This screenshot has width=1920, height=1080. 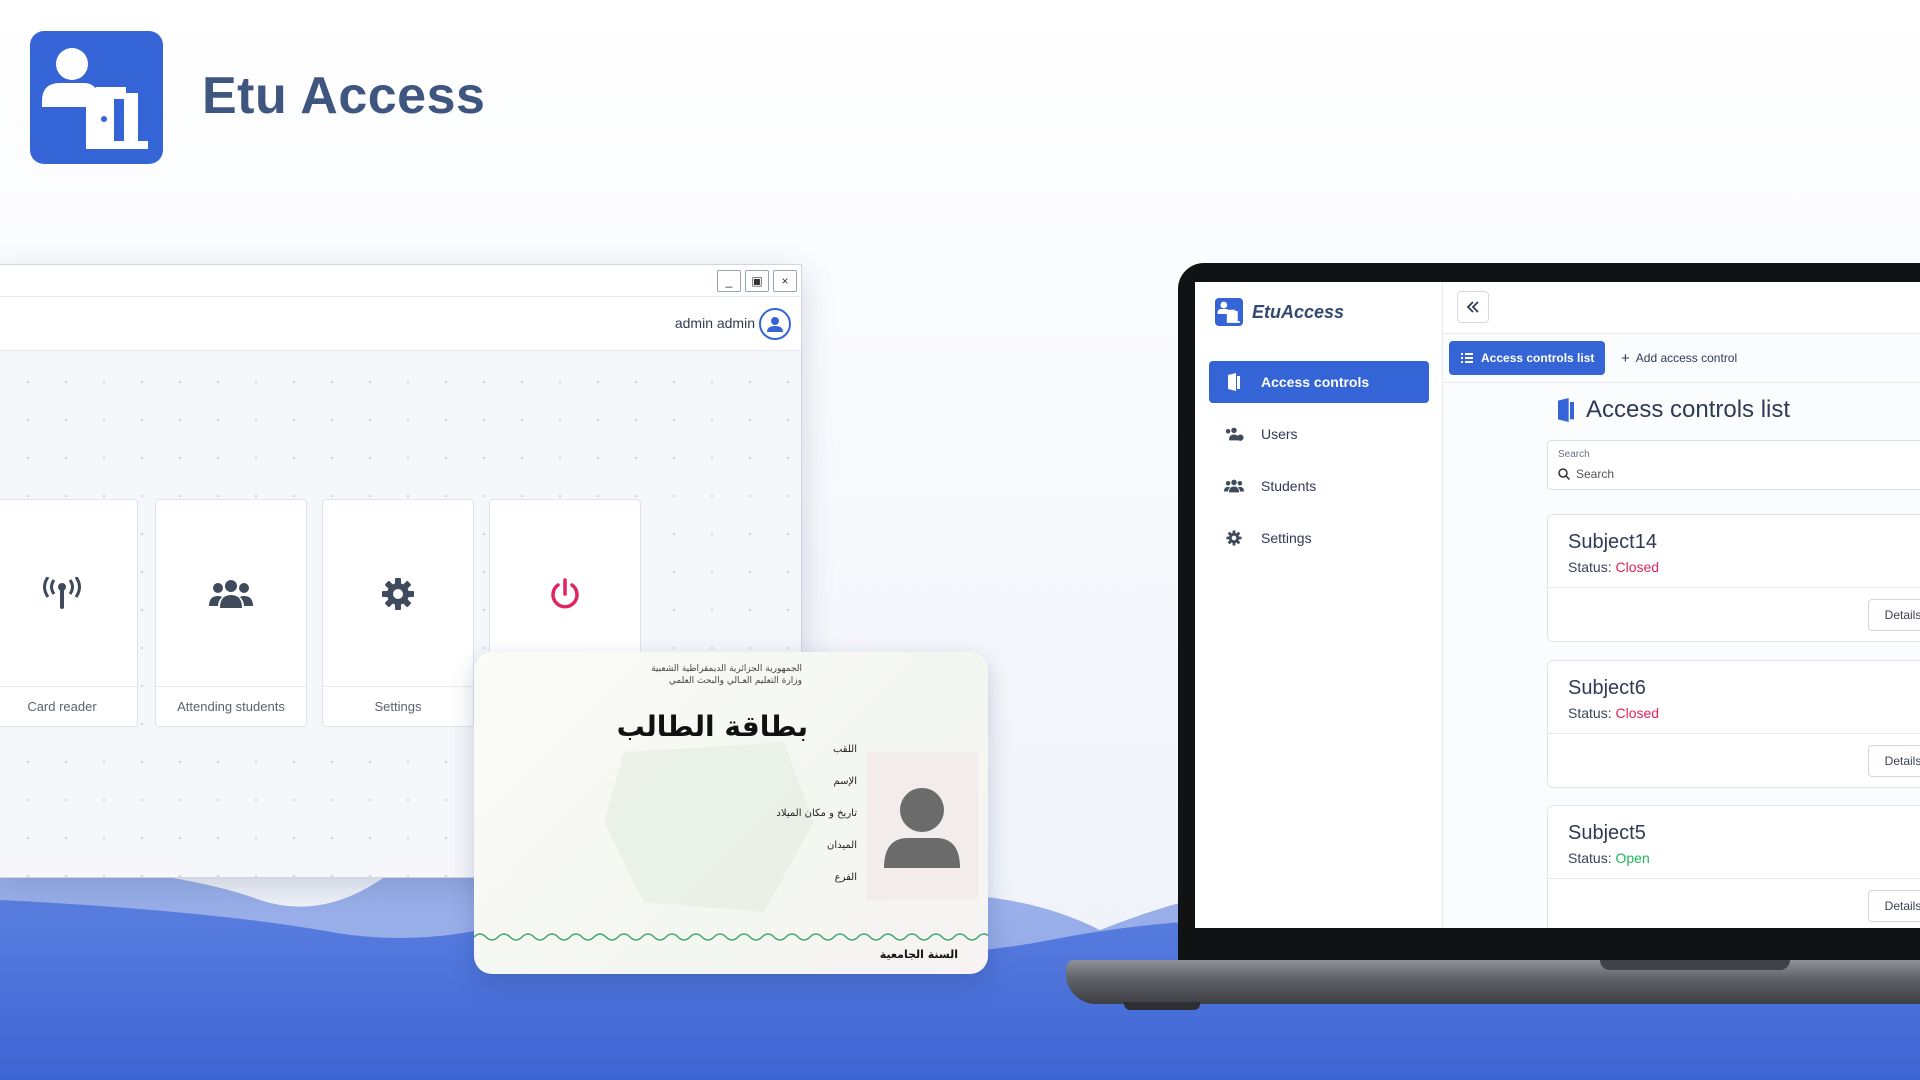 I want to click on page-title: Access controls list, so click(x=1672, y=410).